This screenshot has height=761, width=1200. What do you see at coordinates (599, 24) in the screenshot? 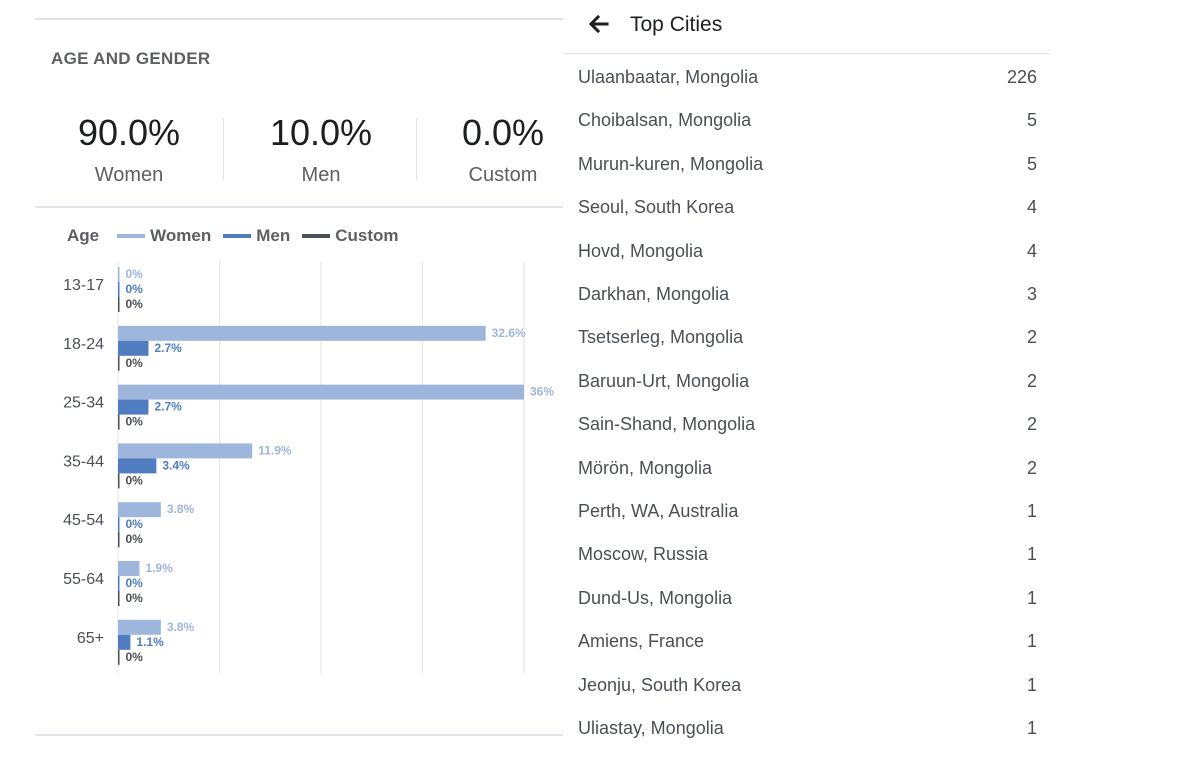
I see `arrow-left-icon` at bounding box center [599, 24].